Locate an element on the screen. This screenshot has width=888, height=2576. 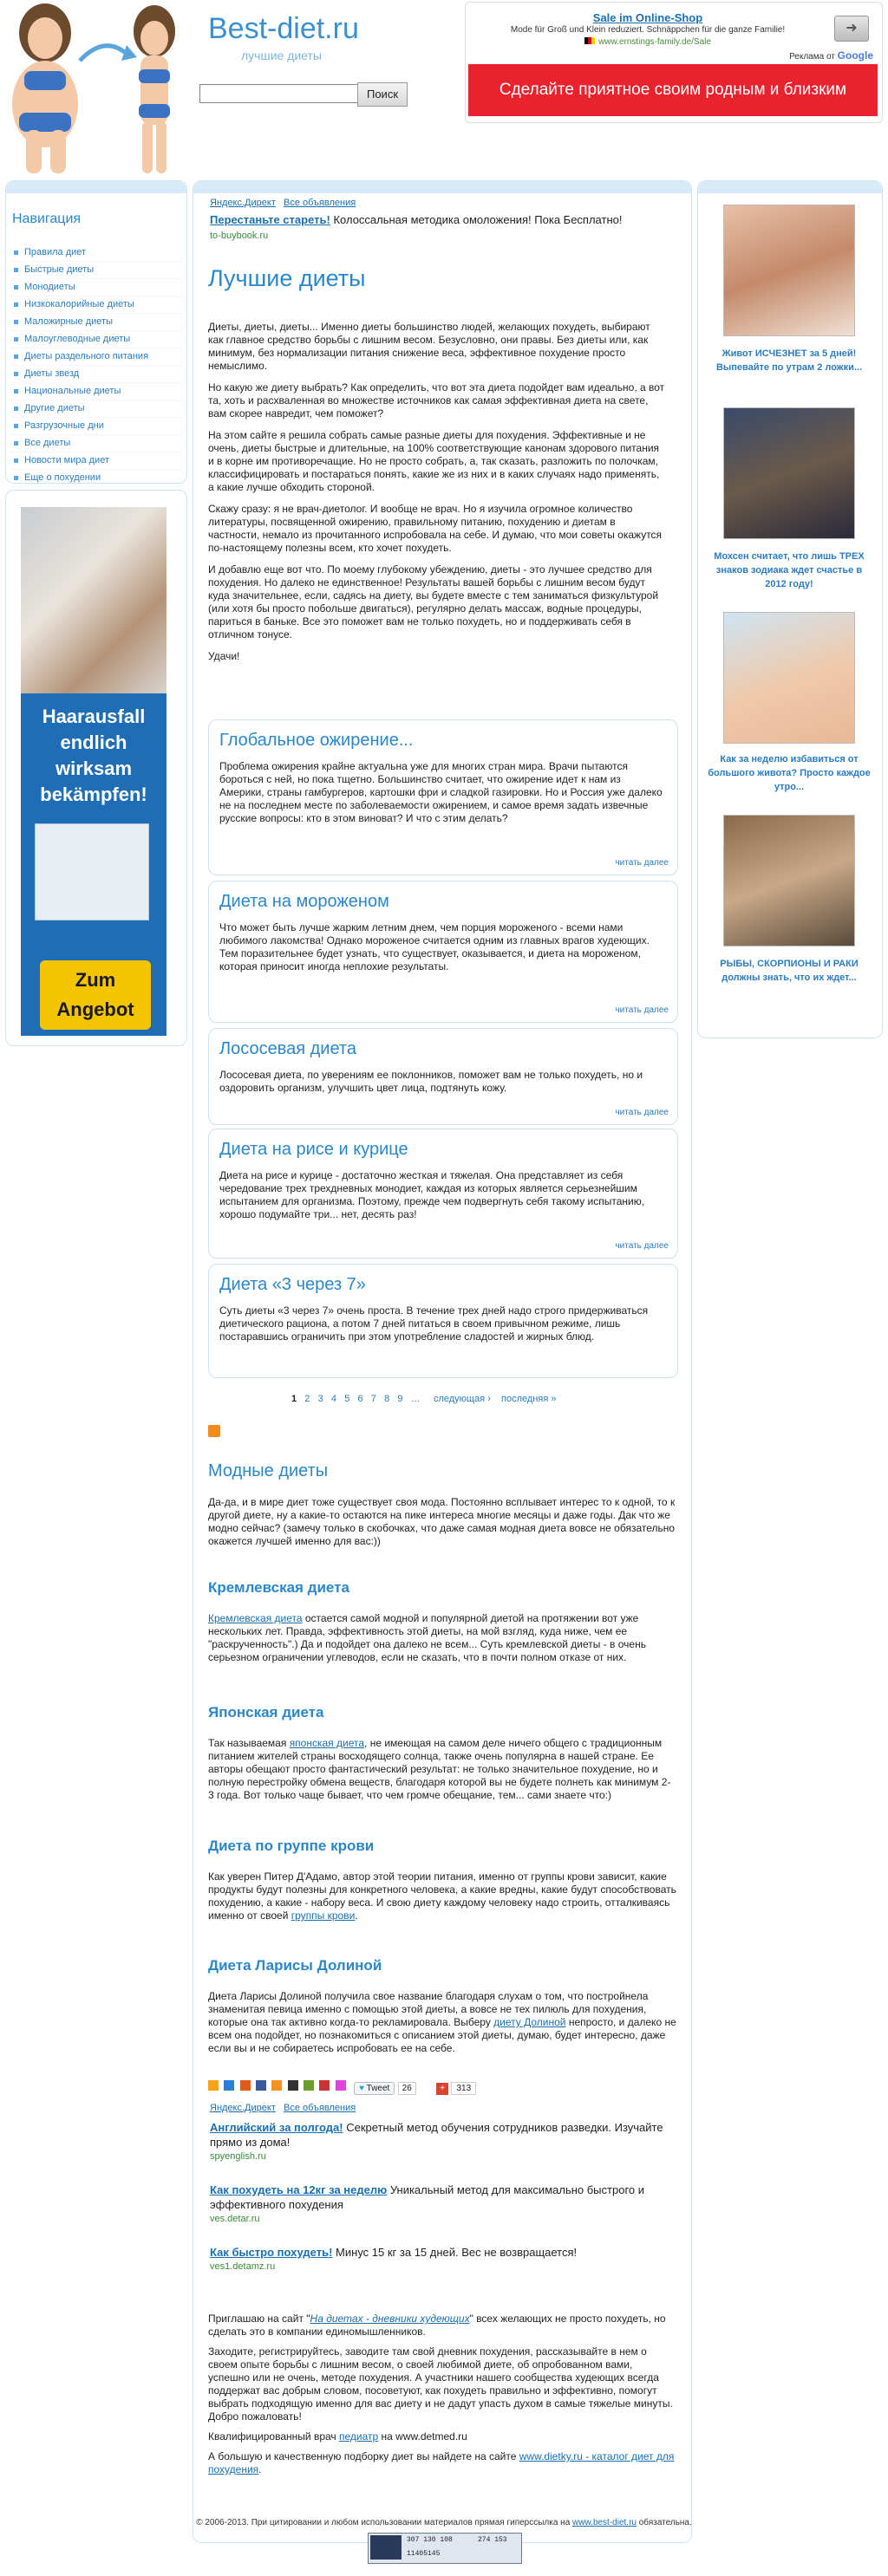
counter-value: 274 153 is located at coordinates (492, 2540).